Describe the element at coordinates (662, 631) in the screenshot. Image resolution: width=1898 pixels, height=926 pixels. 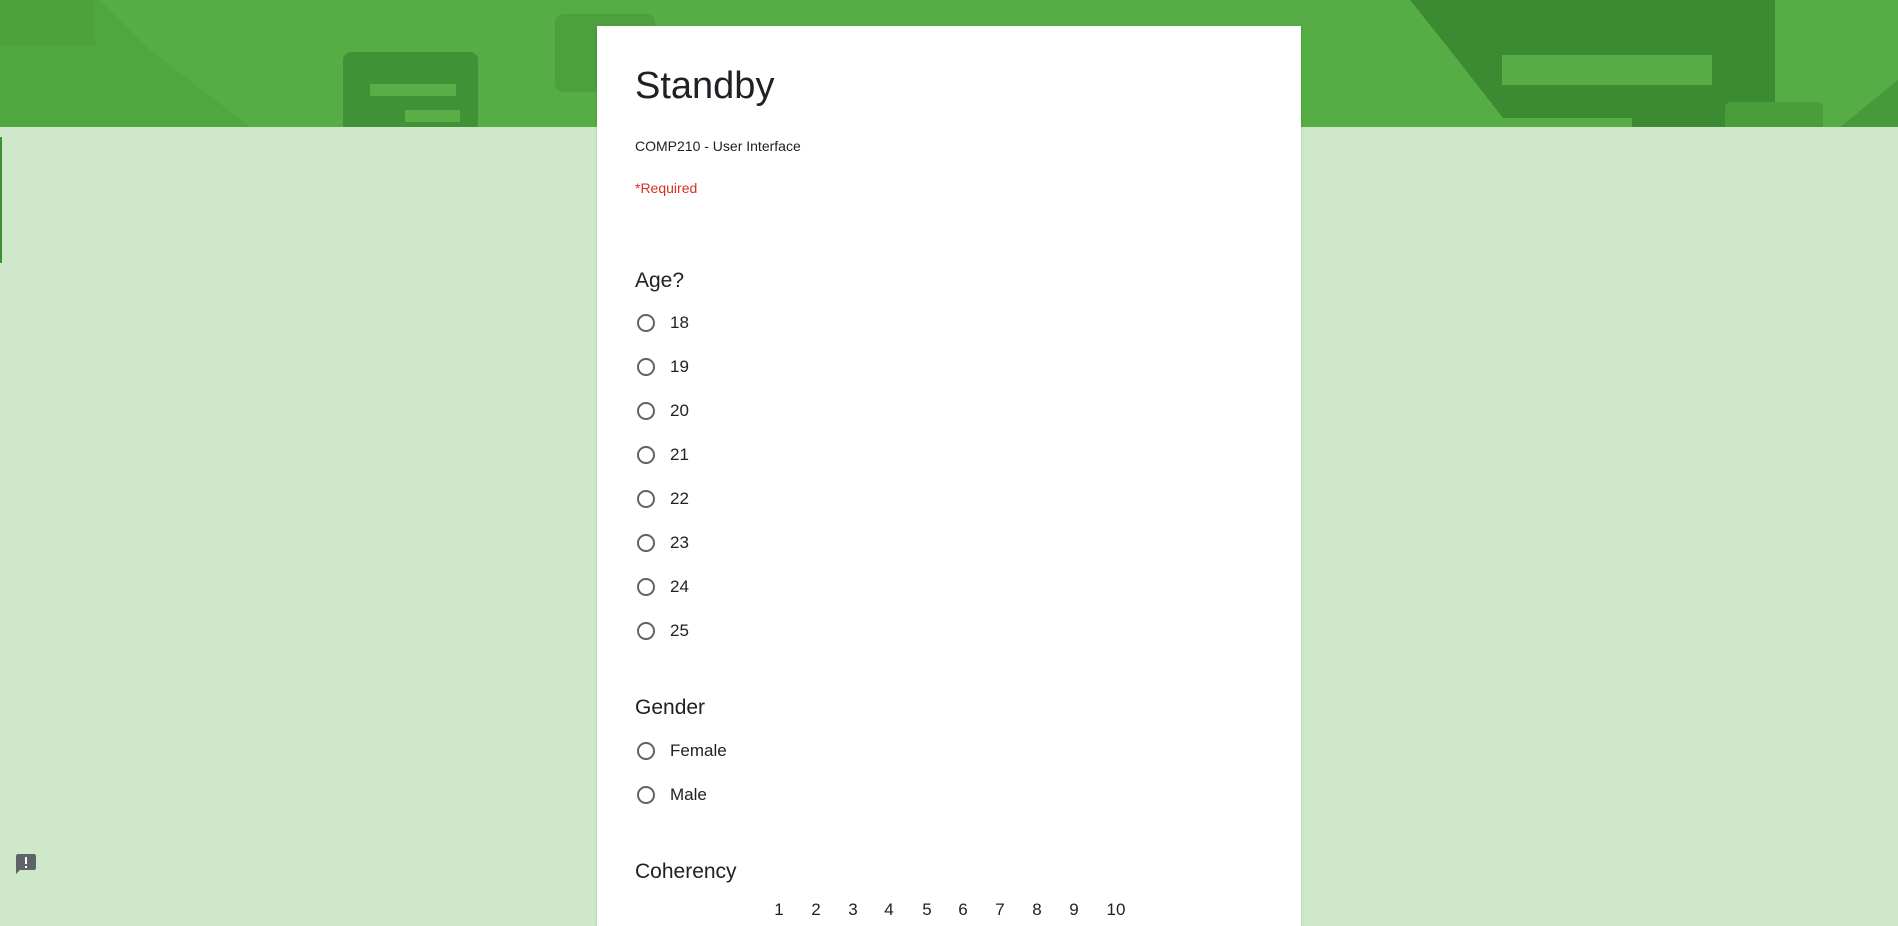
I see `option-age-25: 25` at that location.